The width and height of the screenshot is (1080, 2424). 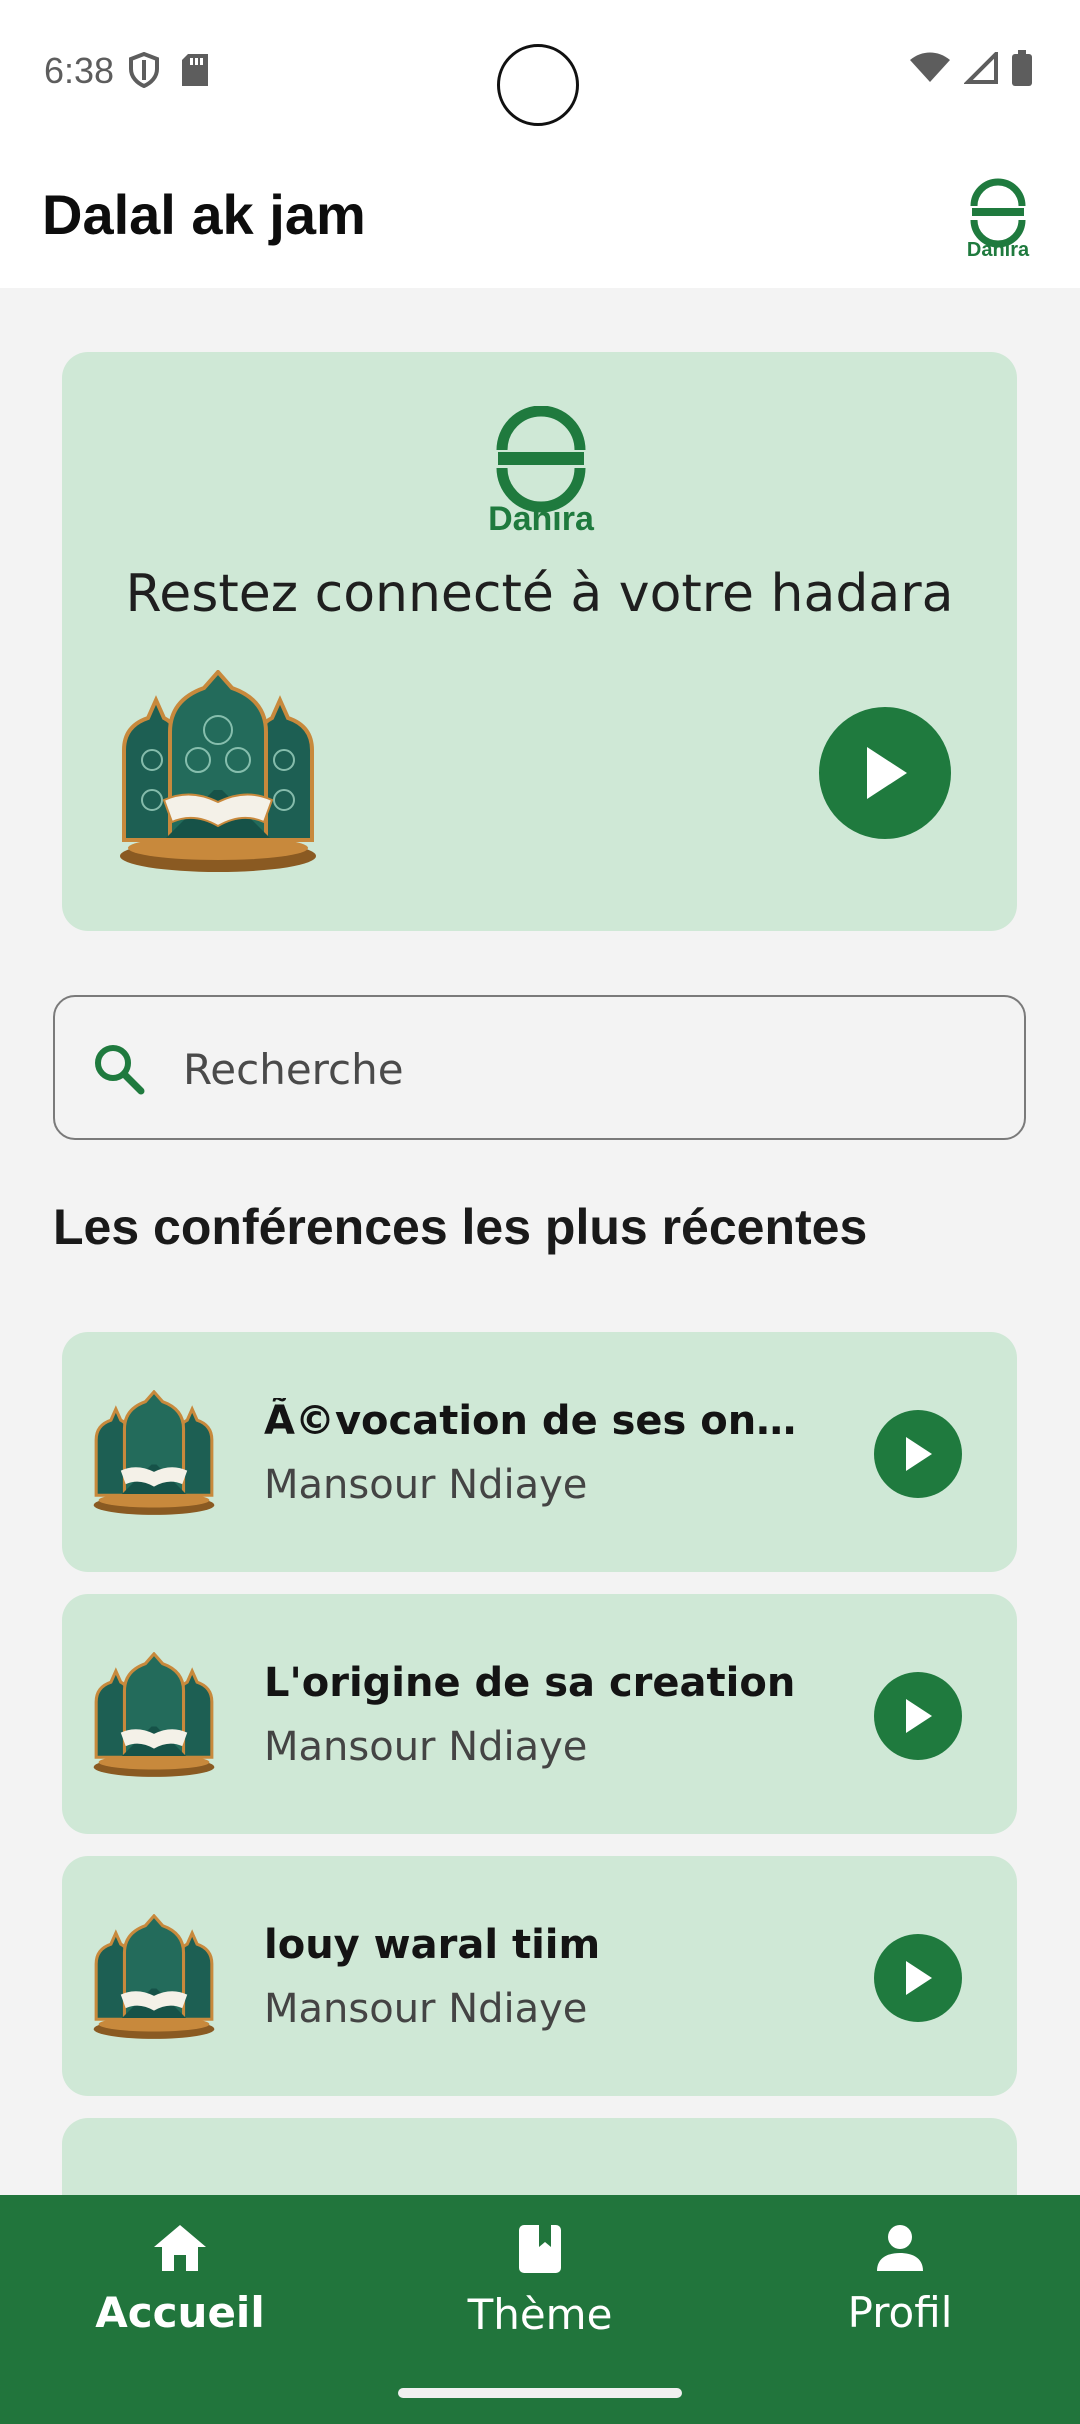 I want to click on search-input, so click(x=583, y=1069).